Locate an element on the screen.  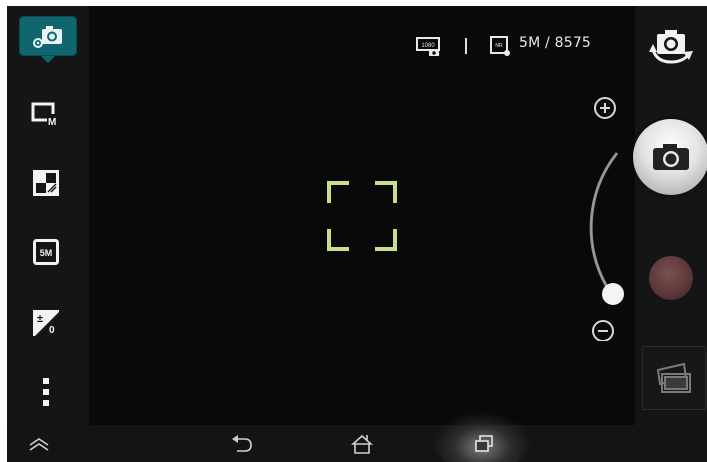
zoom-control is located at coordinates (599, 216).